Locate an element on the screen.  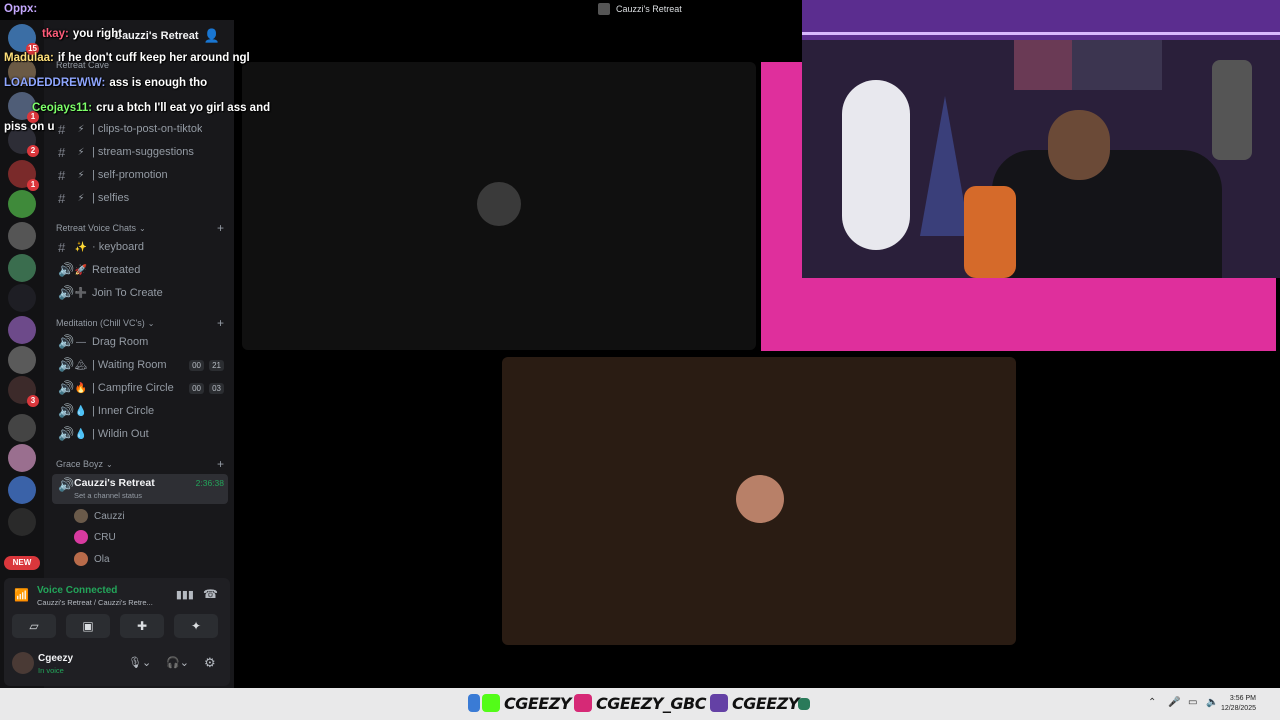
window-title-text: Cauzzi's Retreat is located at coordinates (649, 9).